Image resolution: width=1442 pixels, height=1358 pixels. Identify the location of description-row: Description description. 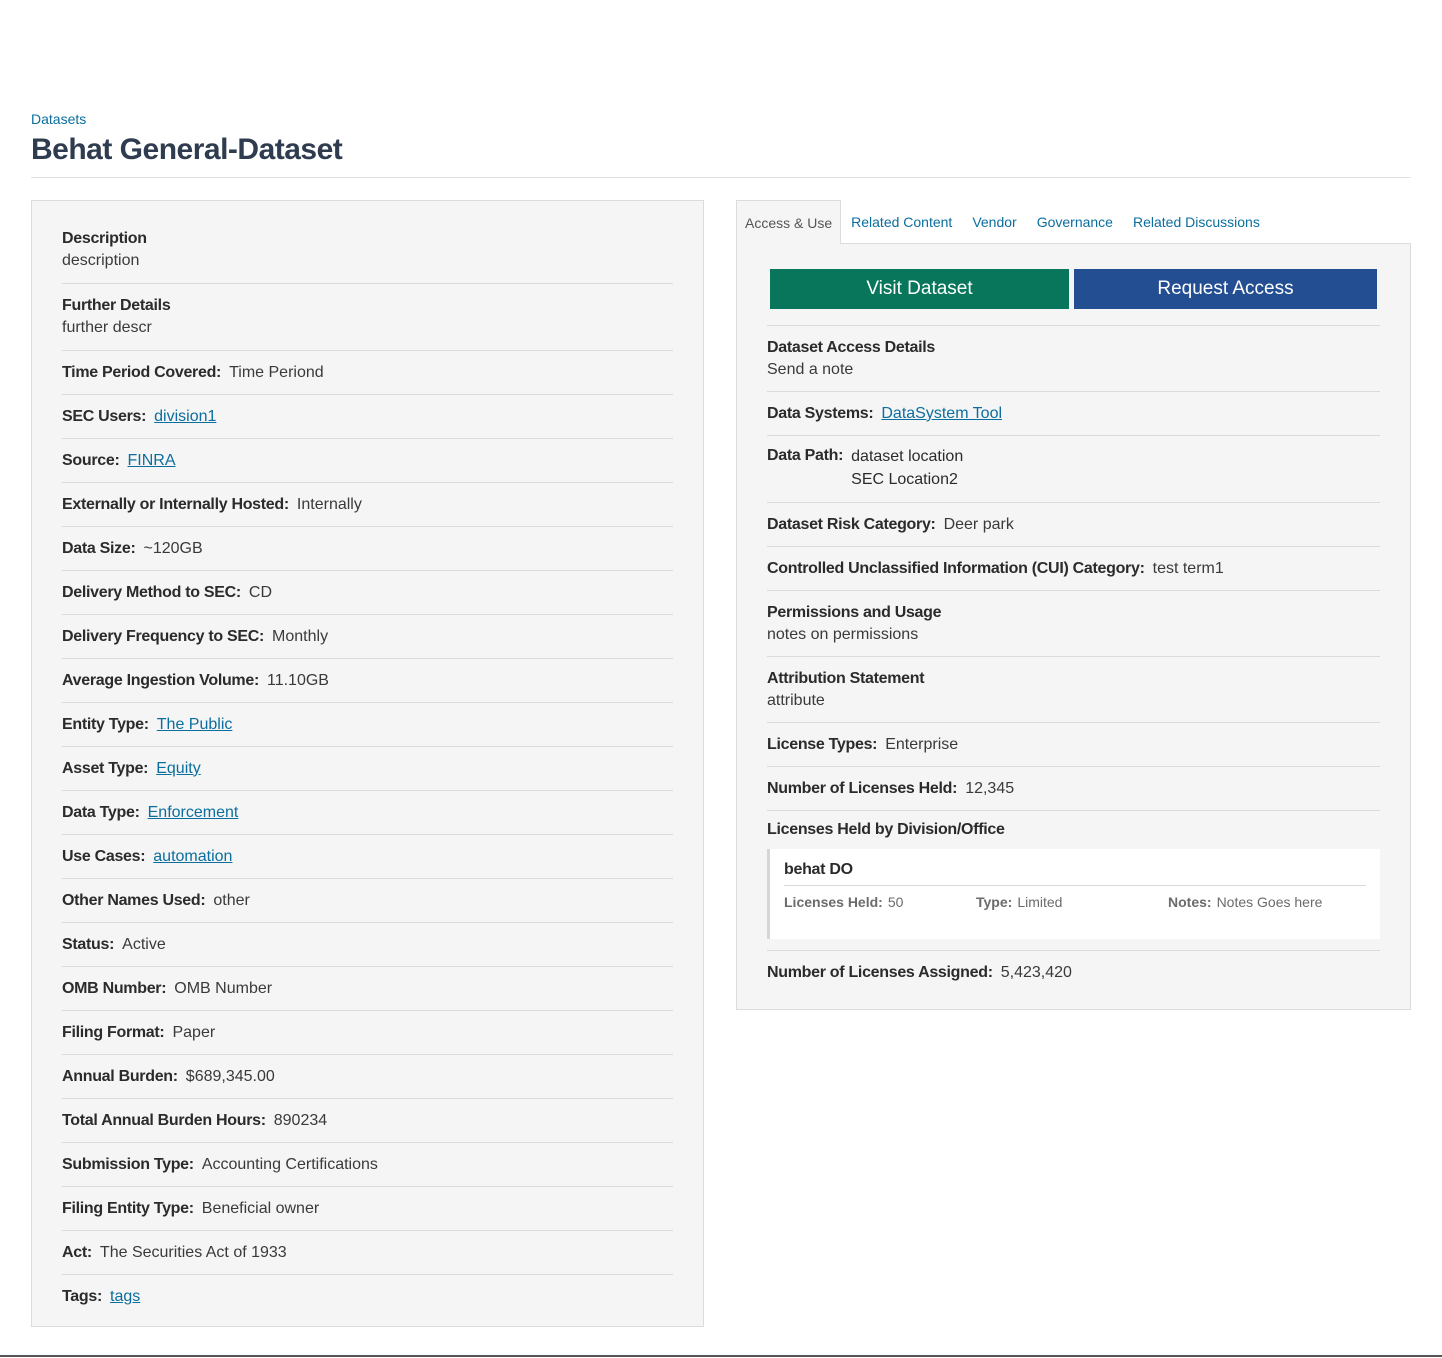
(367, 250).